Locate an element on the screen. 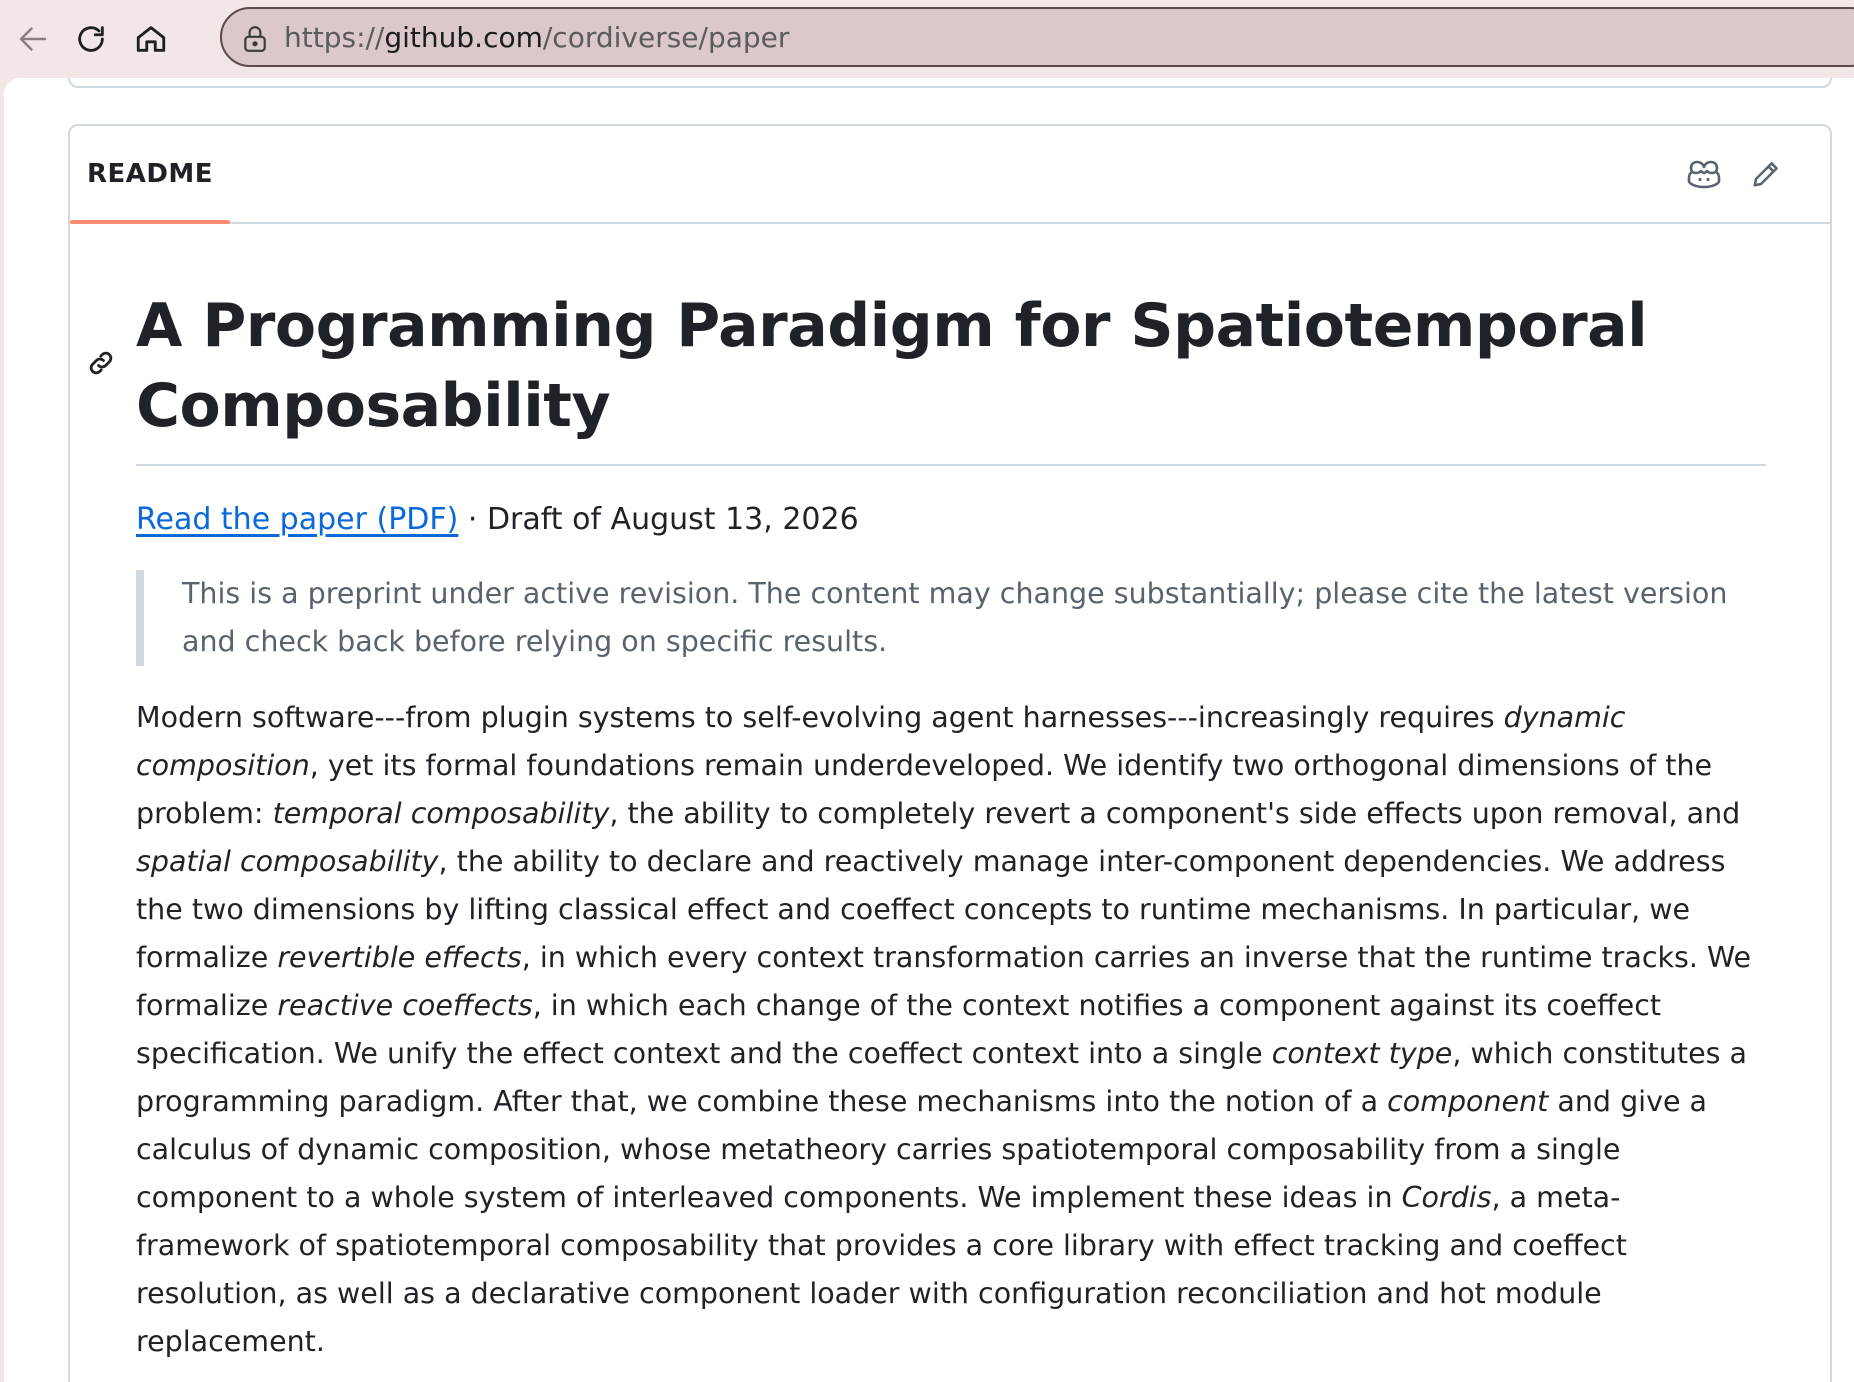  readme-header: README is located at coordinates (950, 175).